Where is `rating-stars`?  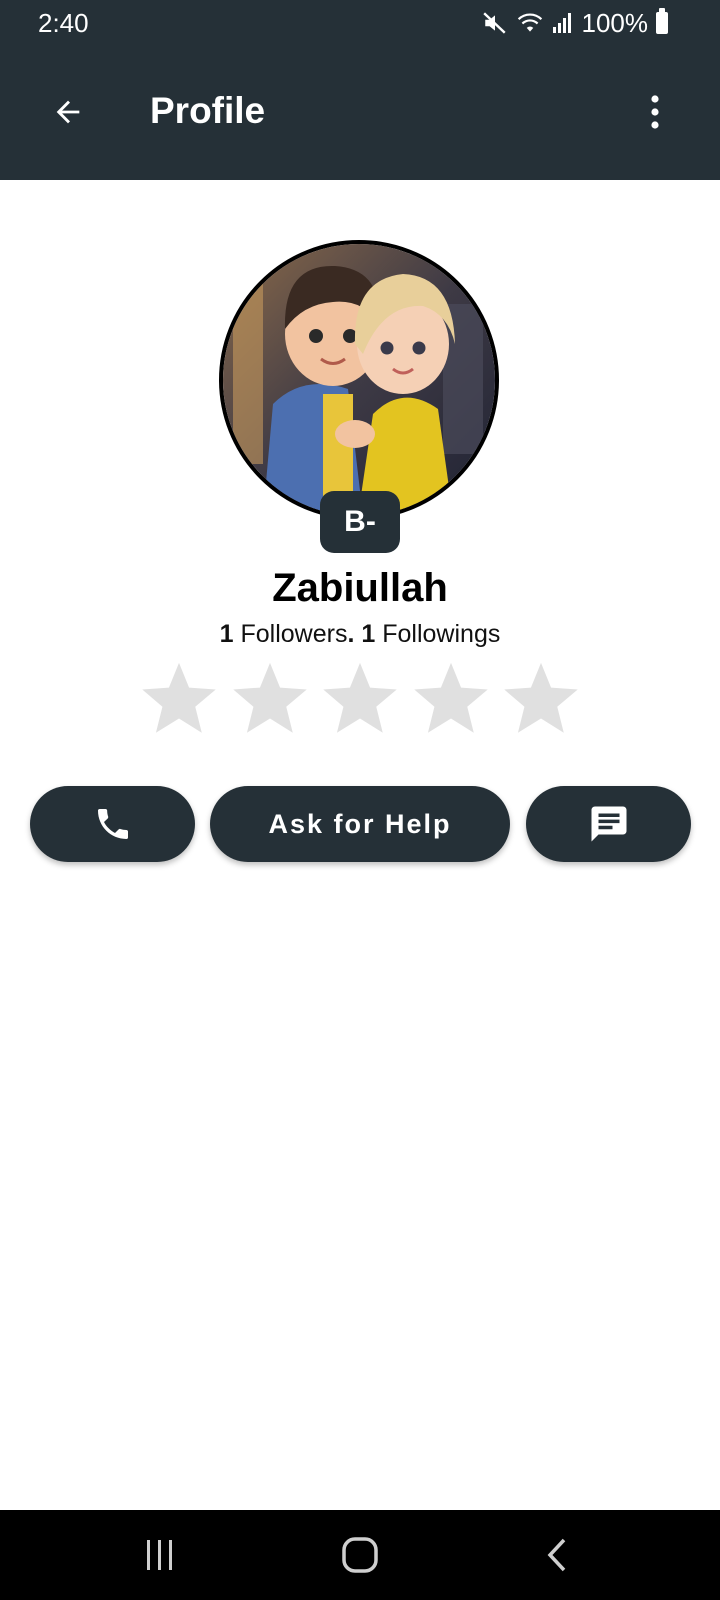
rating-stars is located at coordinates (360, 697).